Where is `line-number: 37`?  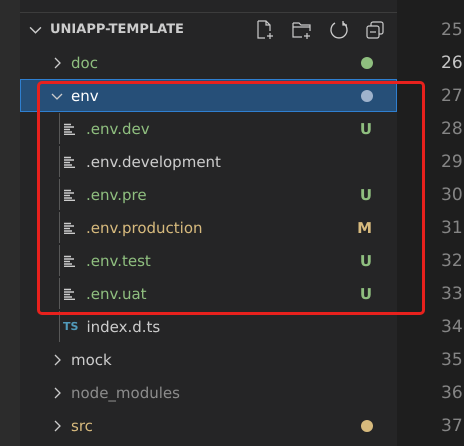 line-number: 37 is located at coordinates (452, 426).